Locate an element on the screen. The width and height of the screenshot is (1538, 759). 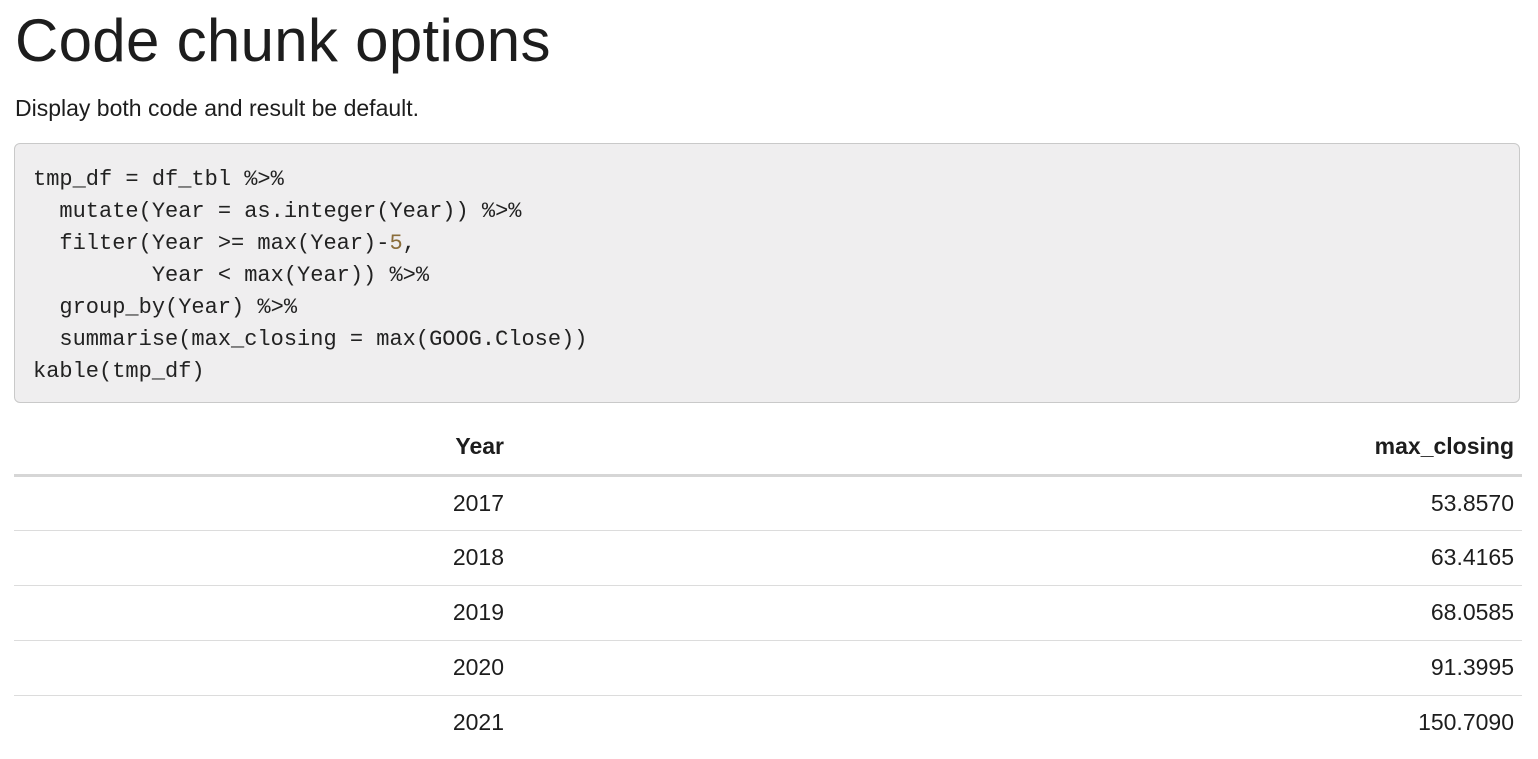
cell-year: 2020 is located at coordinates (263, 668).